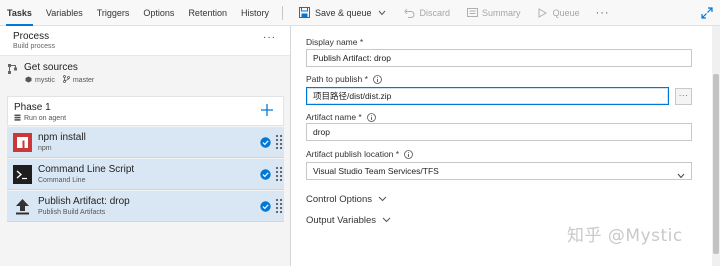  What do you see at coordinates (499, 132) in the screenshot?
I see `artifact-name-input: drop` at bounding box center [499, 132].